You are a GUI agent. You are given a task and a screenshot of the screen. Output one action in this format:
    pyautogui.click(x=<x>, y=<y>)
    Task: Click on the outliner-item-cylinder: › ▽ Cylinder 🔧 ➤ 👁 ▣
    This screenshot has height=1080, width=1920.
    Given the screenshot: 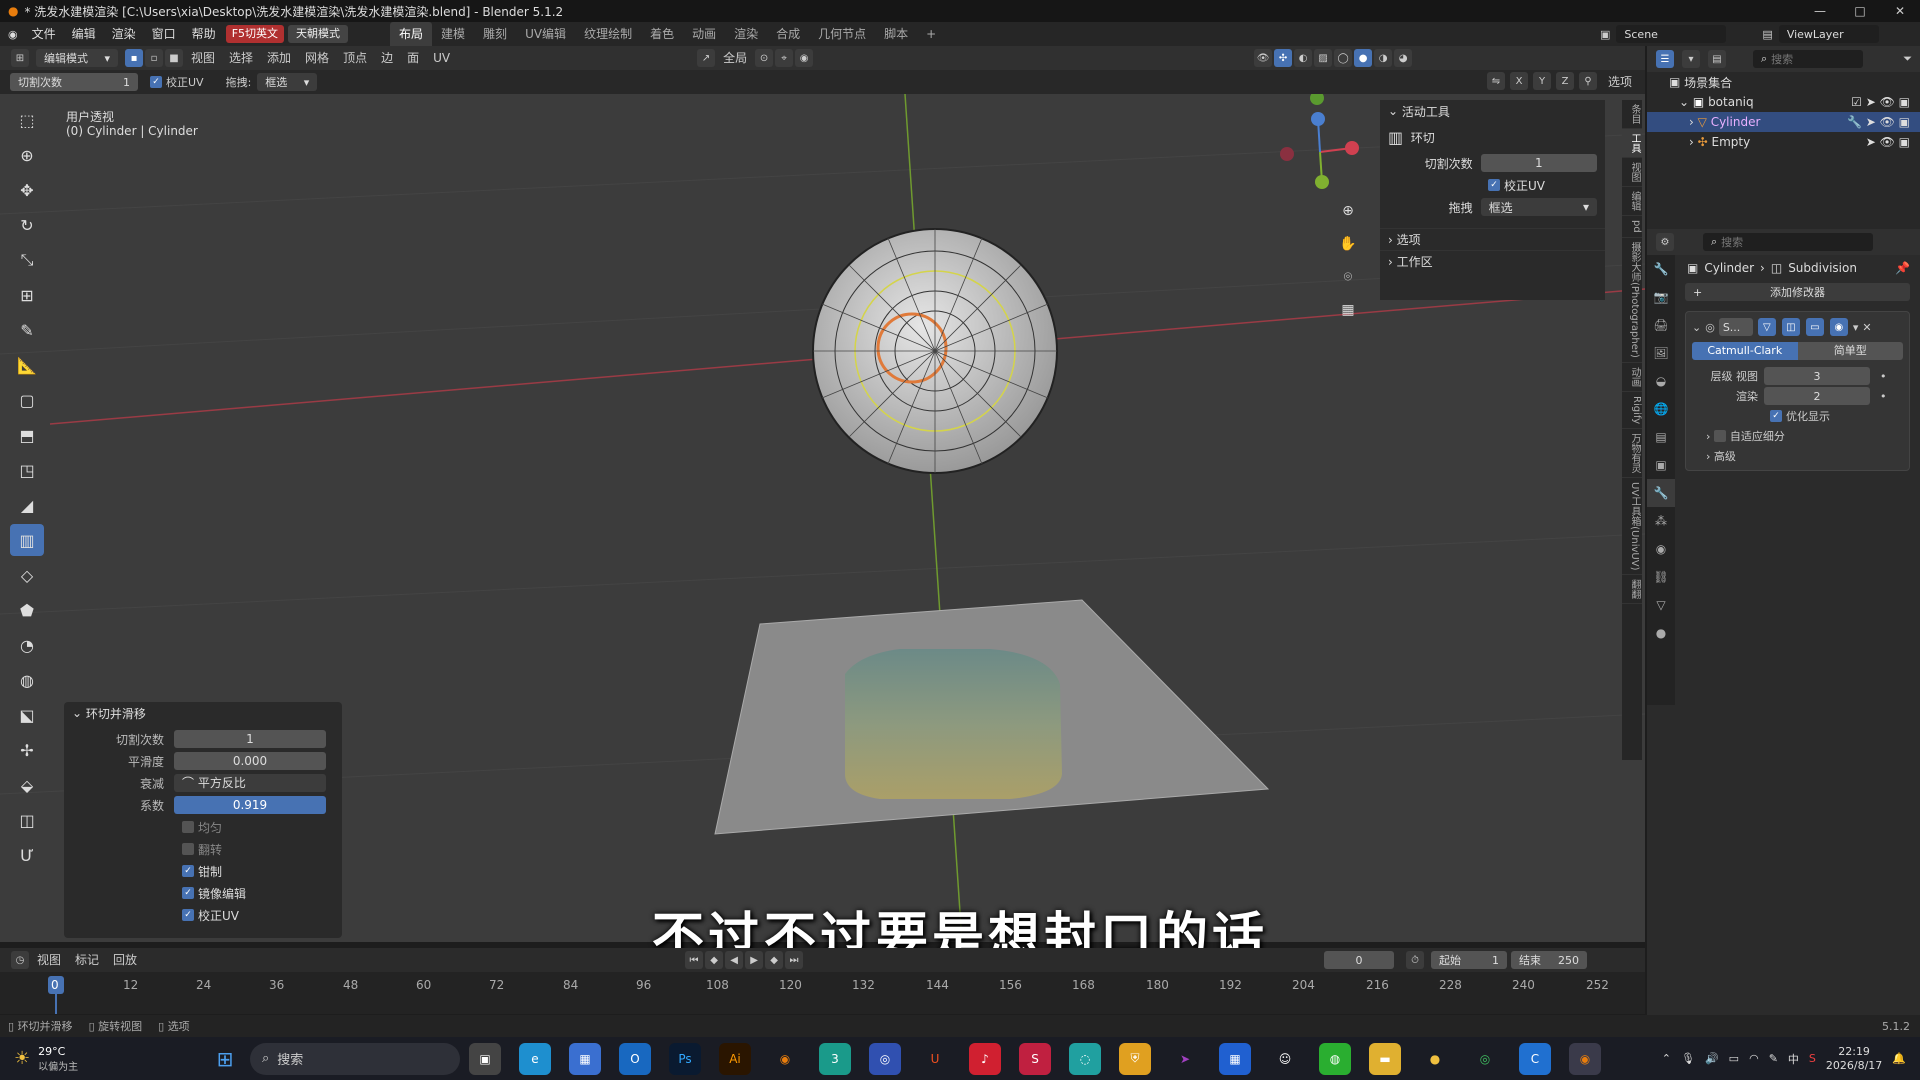 What is the action you would take?
    pyautogui.click(x=1783, y=122)
    